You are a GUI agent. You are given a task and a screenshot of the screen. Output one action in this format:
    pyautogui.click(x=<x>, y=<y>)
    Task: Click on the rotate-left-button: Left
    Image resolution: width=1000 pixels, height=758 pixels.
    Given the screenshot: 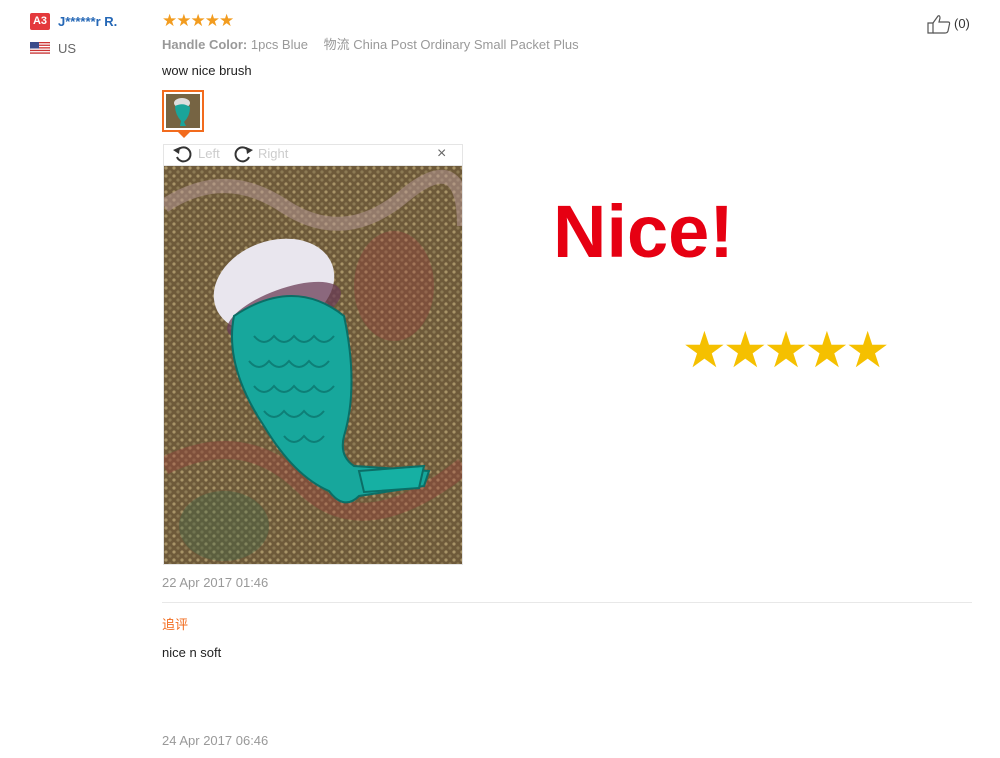 What is the action you would take?
    pyautogui.click(x=209, y=154)
    